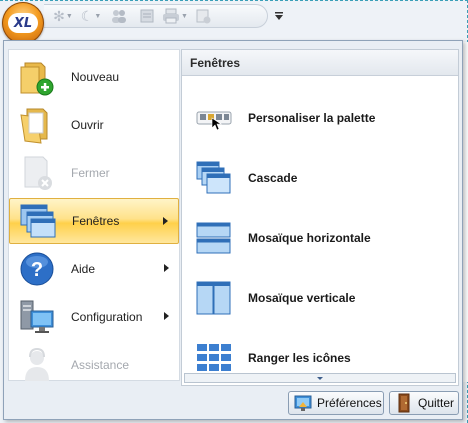  I want to click on scroll-down-arrow-icon, so click(320, 378).